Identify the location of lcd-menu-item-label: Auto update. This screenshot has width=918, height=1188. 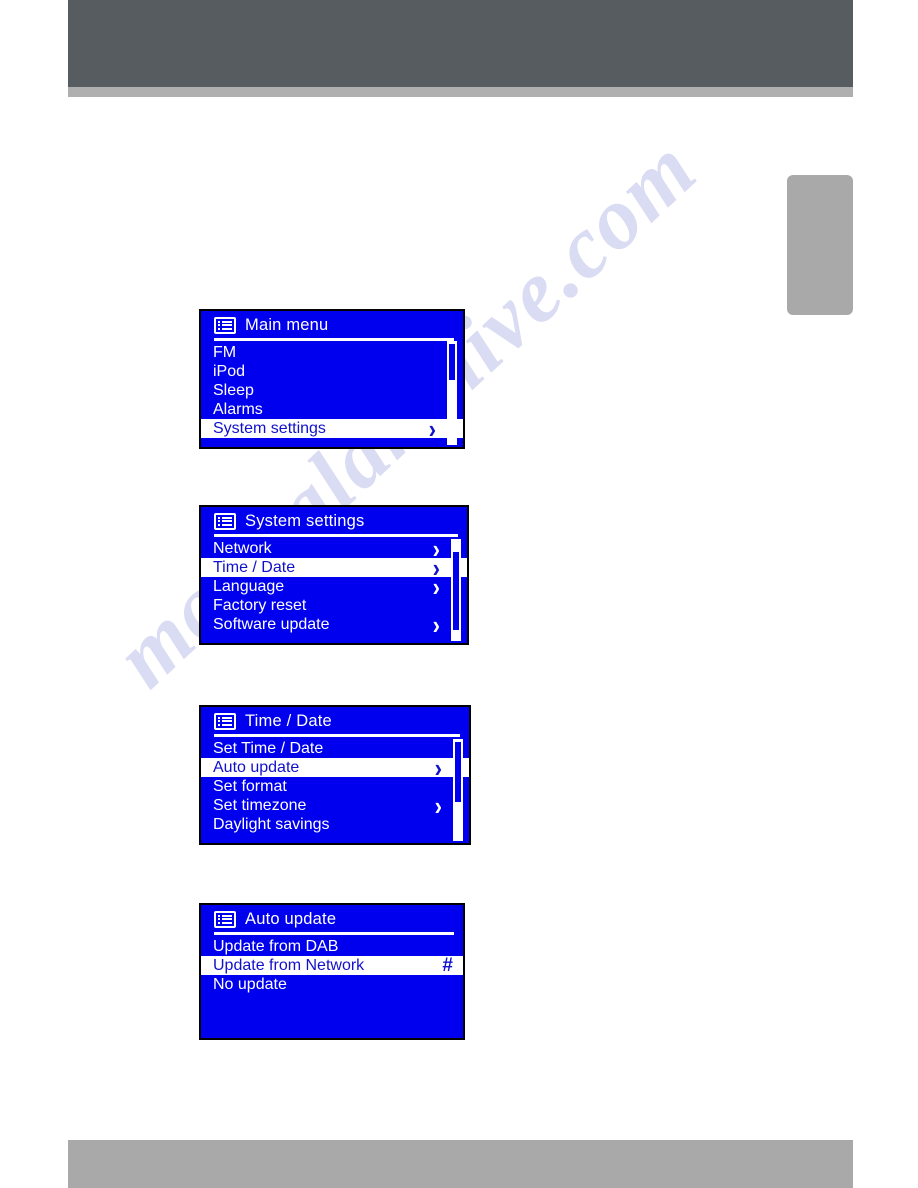
(256, 767).